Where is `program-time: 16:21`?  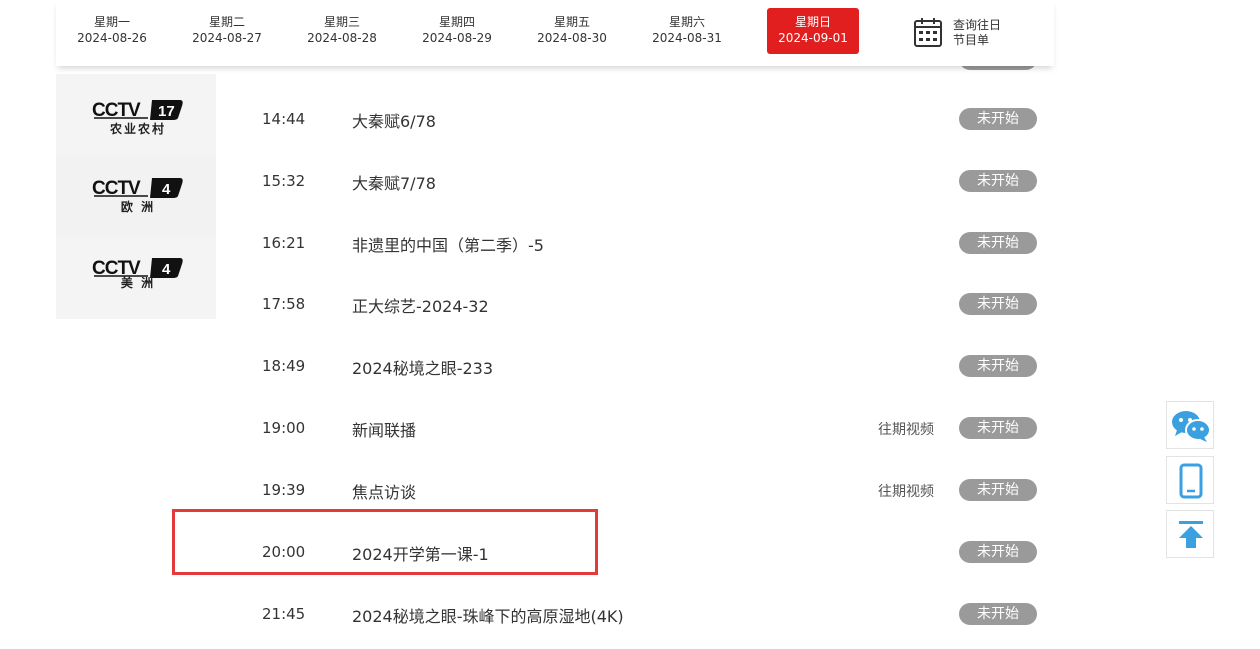 program-time: 16:21 is located at coordinates (284, 243).